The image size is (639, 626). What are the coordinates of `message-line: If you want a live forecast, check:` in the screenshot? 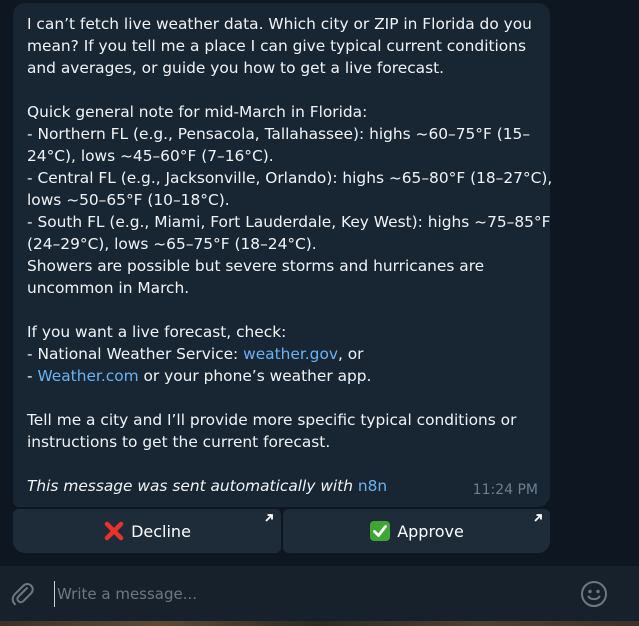 It's located at (157, 332).